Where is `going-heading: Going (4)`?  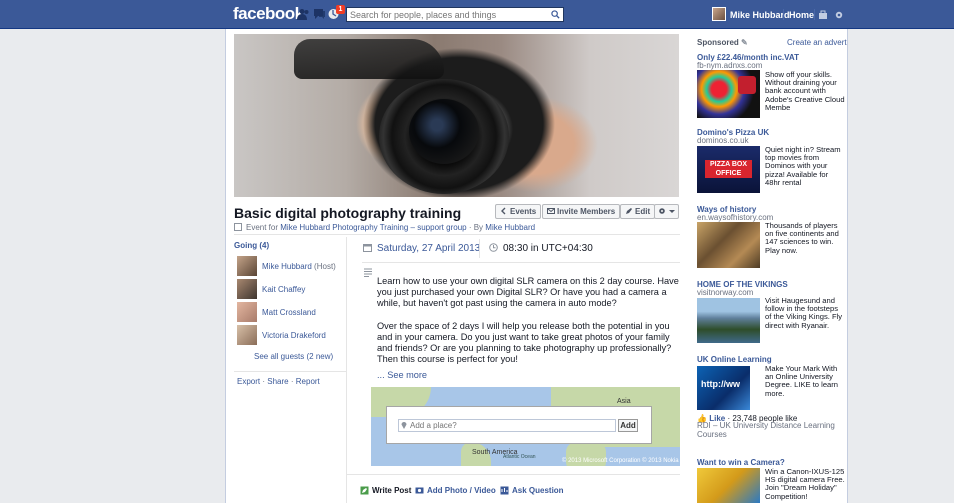 going-heading: Going (4) is located at coordinates (251, 245).